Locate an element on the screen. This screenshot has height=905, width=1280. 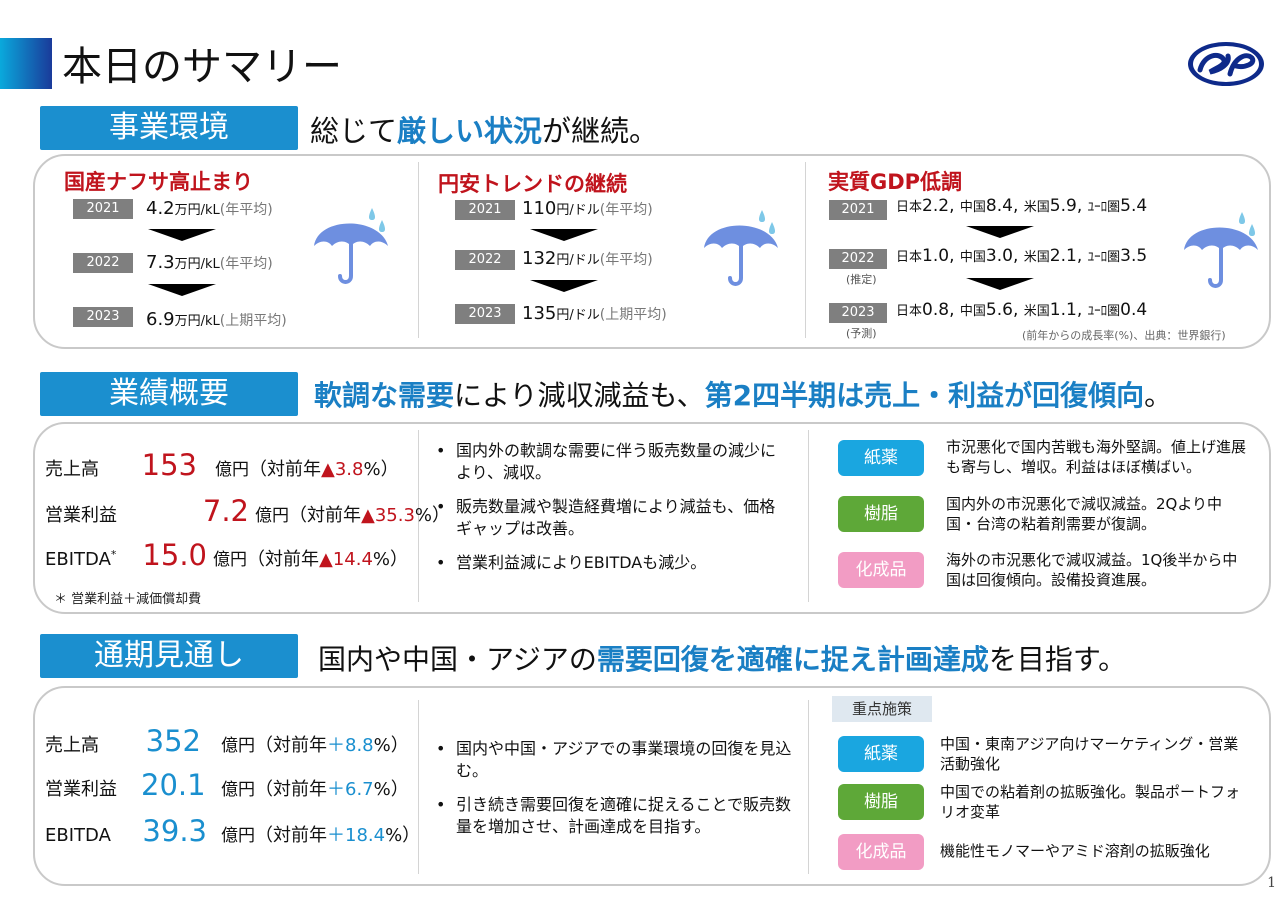
fx-value: 132円/ドル(年平均) is located at coordinates (587, 258).